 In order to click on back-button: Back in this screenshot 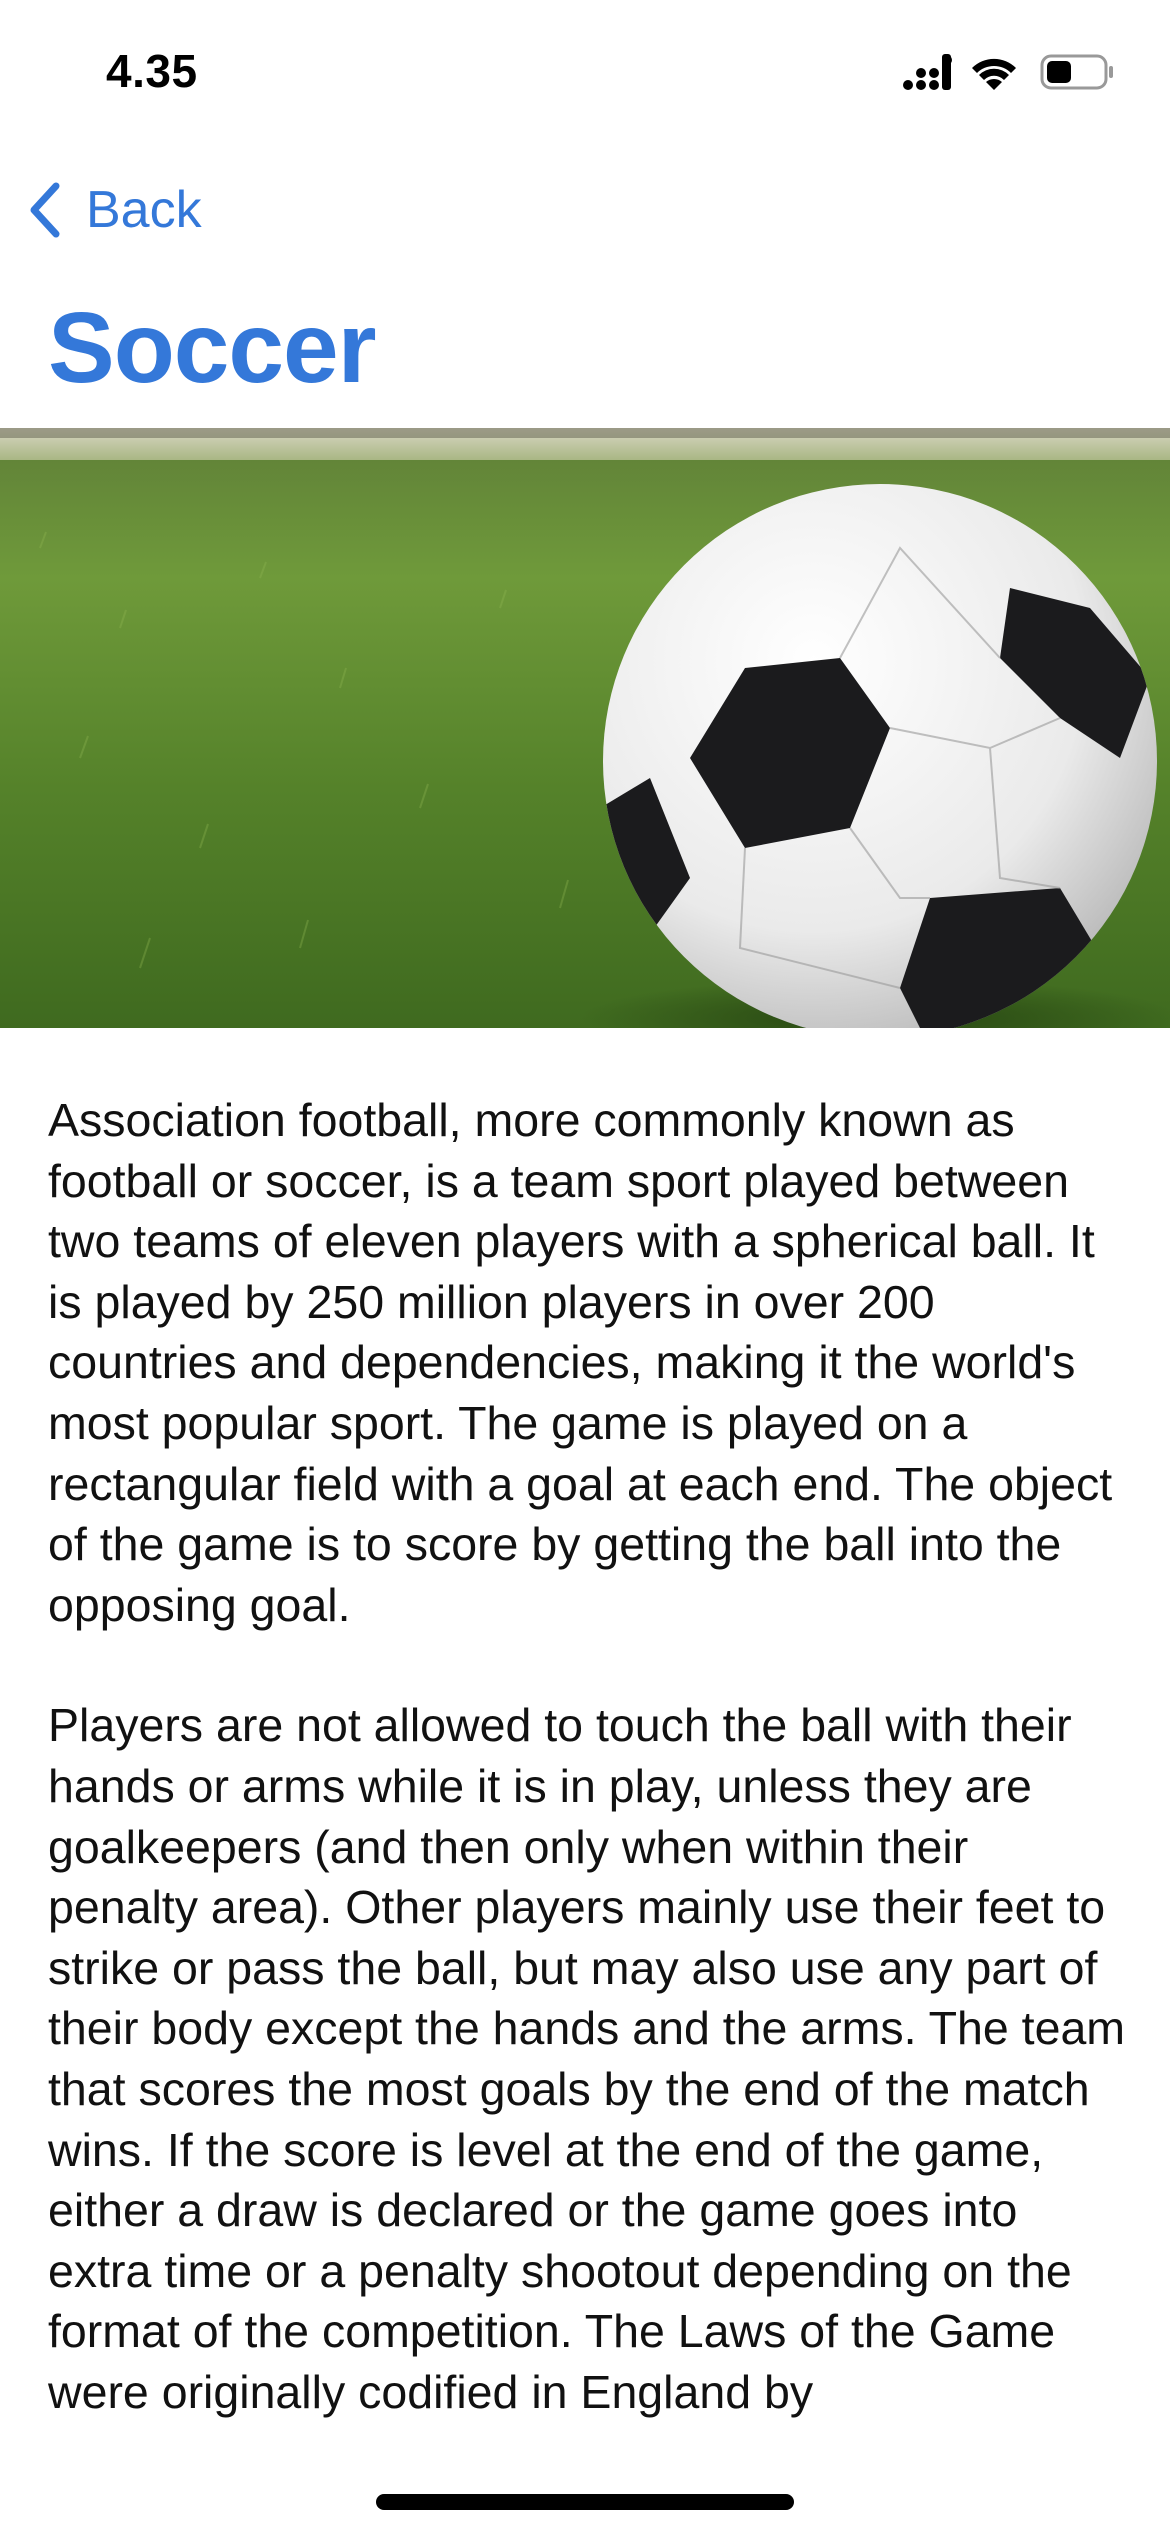, I will do `click(112, 210)`.